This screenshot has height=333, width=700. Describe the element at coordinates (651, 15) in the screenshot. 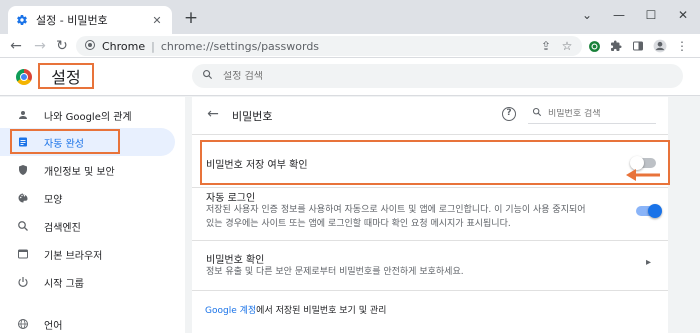

I see `maximize-button: ☐` at that location.